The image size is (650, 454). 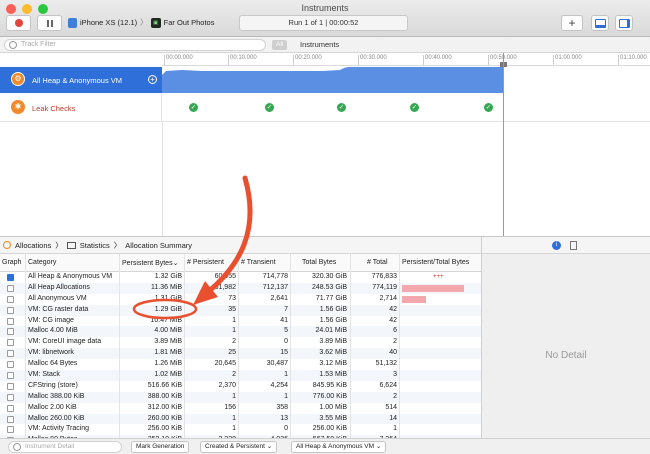 What do you see at coordinates (160, 447) in the screenshot?
I see `mark-generation-button: Mark Generation` at bounding box center [160, 447].